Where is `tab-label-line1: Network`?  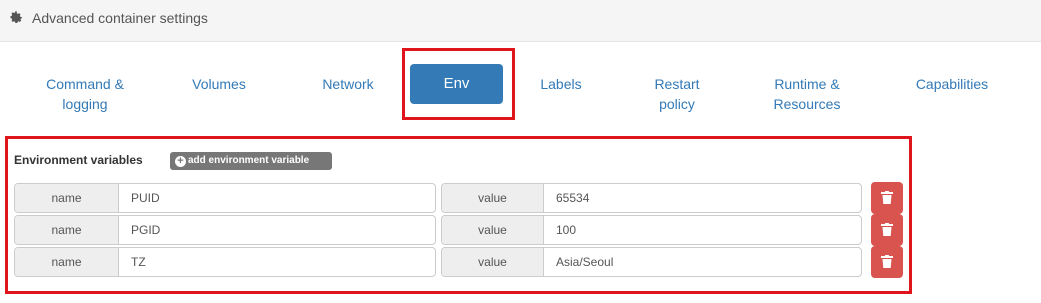 tab-label-line1: Network is located at coordinates (348, 84).